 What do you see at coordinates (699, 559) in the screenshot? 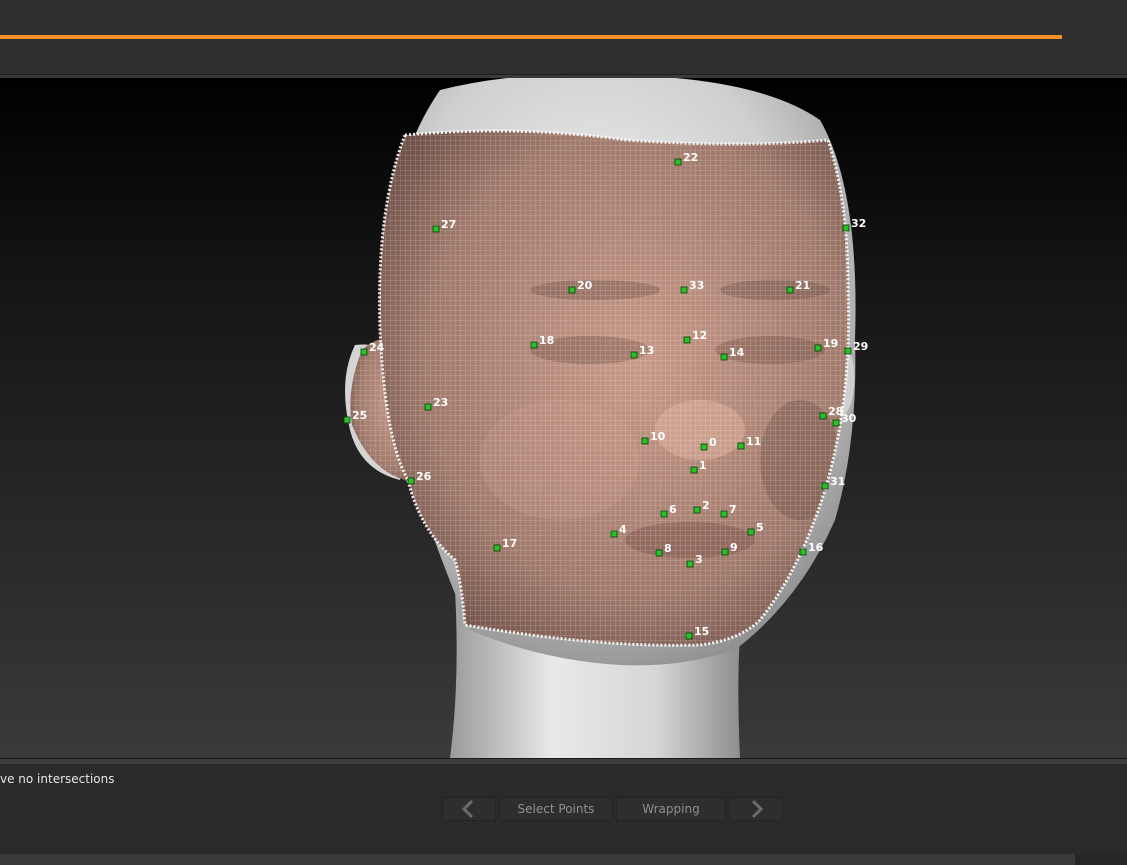
I see `landmark-label-3: 3` at bounding box center [699, 559].